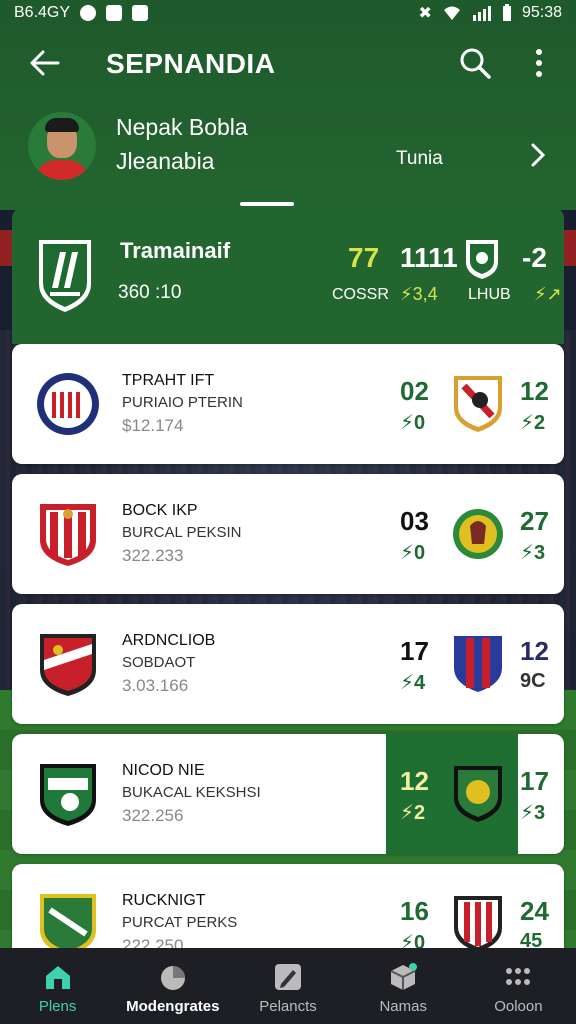  What do you see at coordinates (114, 13) in the screenshot?
I see `app-notification-icon` at bounding box center [114, 13].